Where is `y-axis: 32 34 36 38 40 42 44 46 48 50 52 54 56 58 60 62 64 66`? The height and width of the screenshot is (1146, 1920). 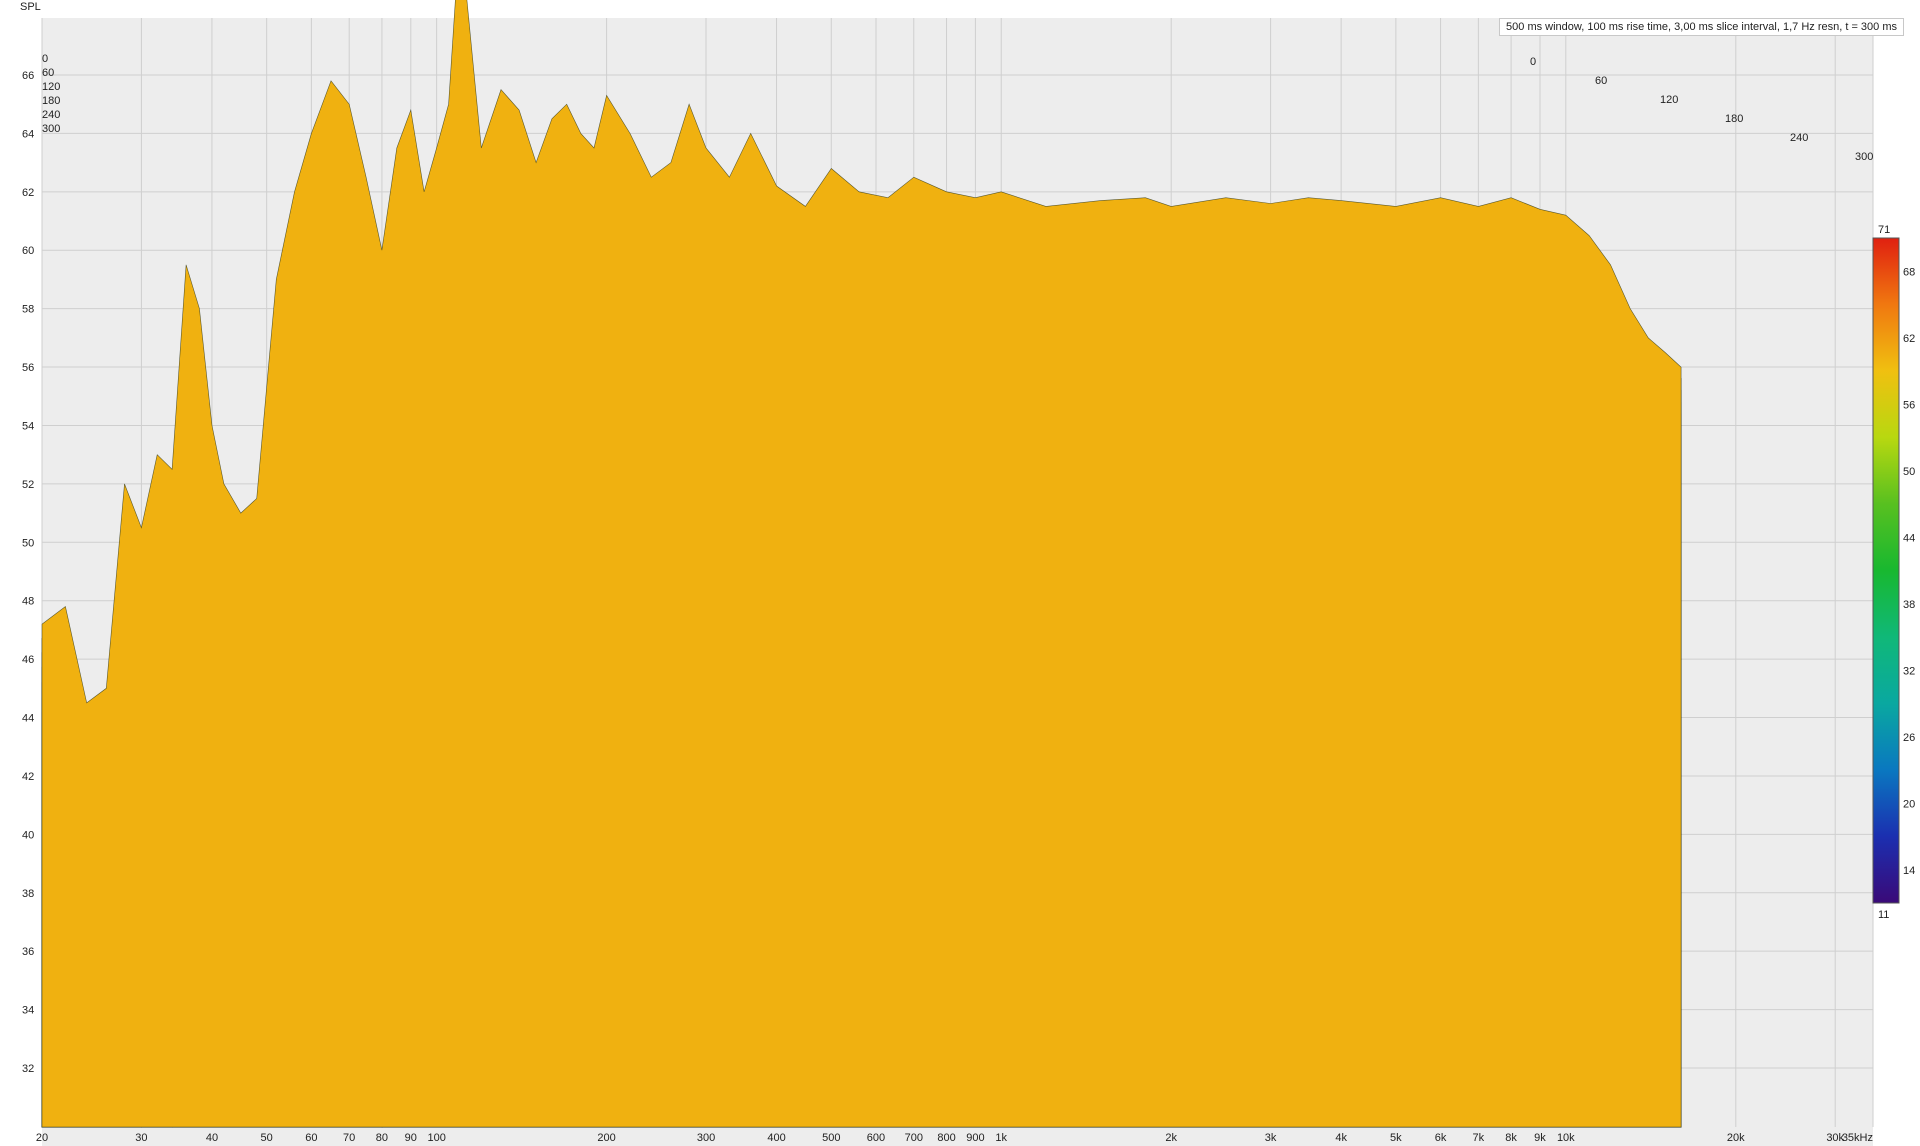 y-axis: 32 34 36 38 40 42 44 46 48 50 52 54 56 58 60 62 64 66 is located at coordinates (28, 572).